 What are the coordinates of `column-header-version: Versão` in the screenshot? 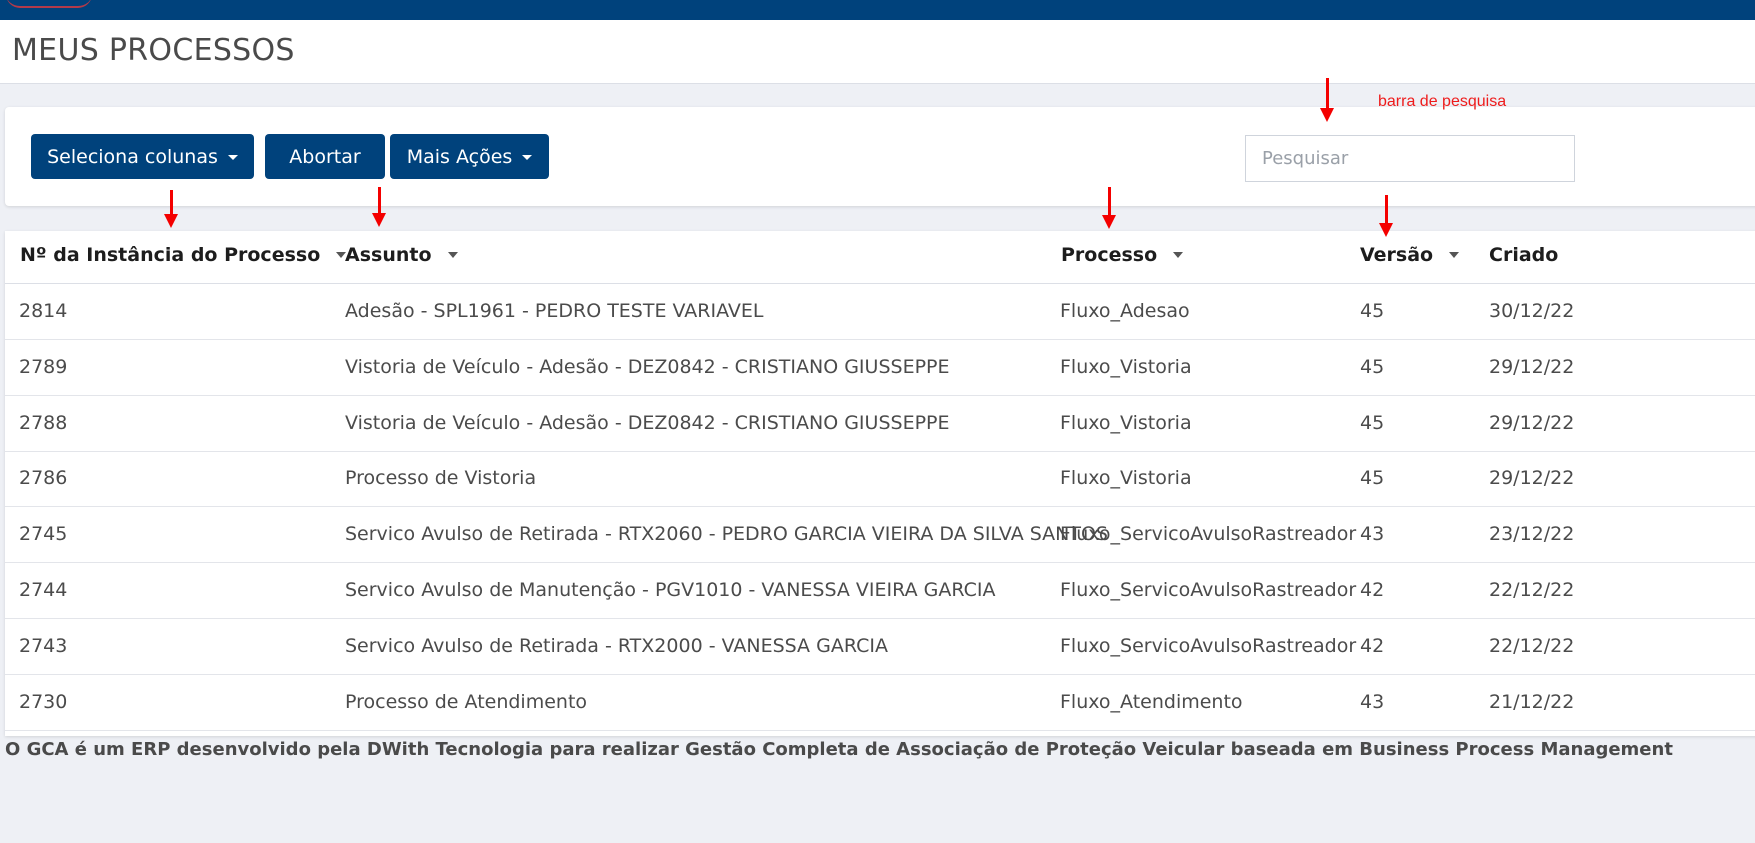 It's located at (1410, 255).